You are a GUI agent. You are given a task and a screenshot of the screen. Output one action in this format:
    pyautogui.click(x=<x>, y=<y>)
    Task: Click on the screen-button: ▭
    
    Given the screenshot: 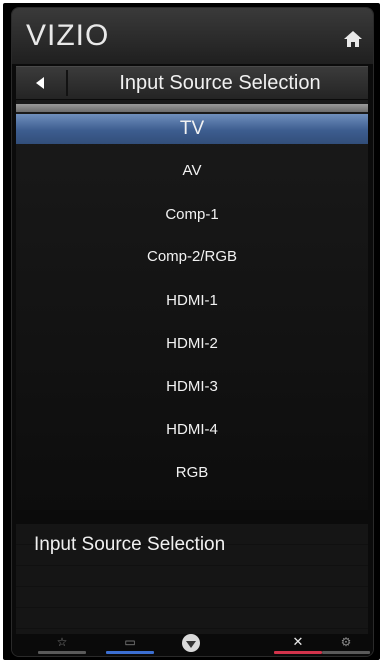 What is the action you would take?
    pyautogui.click(x=130, y=645)
    